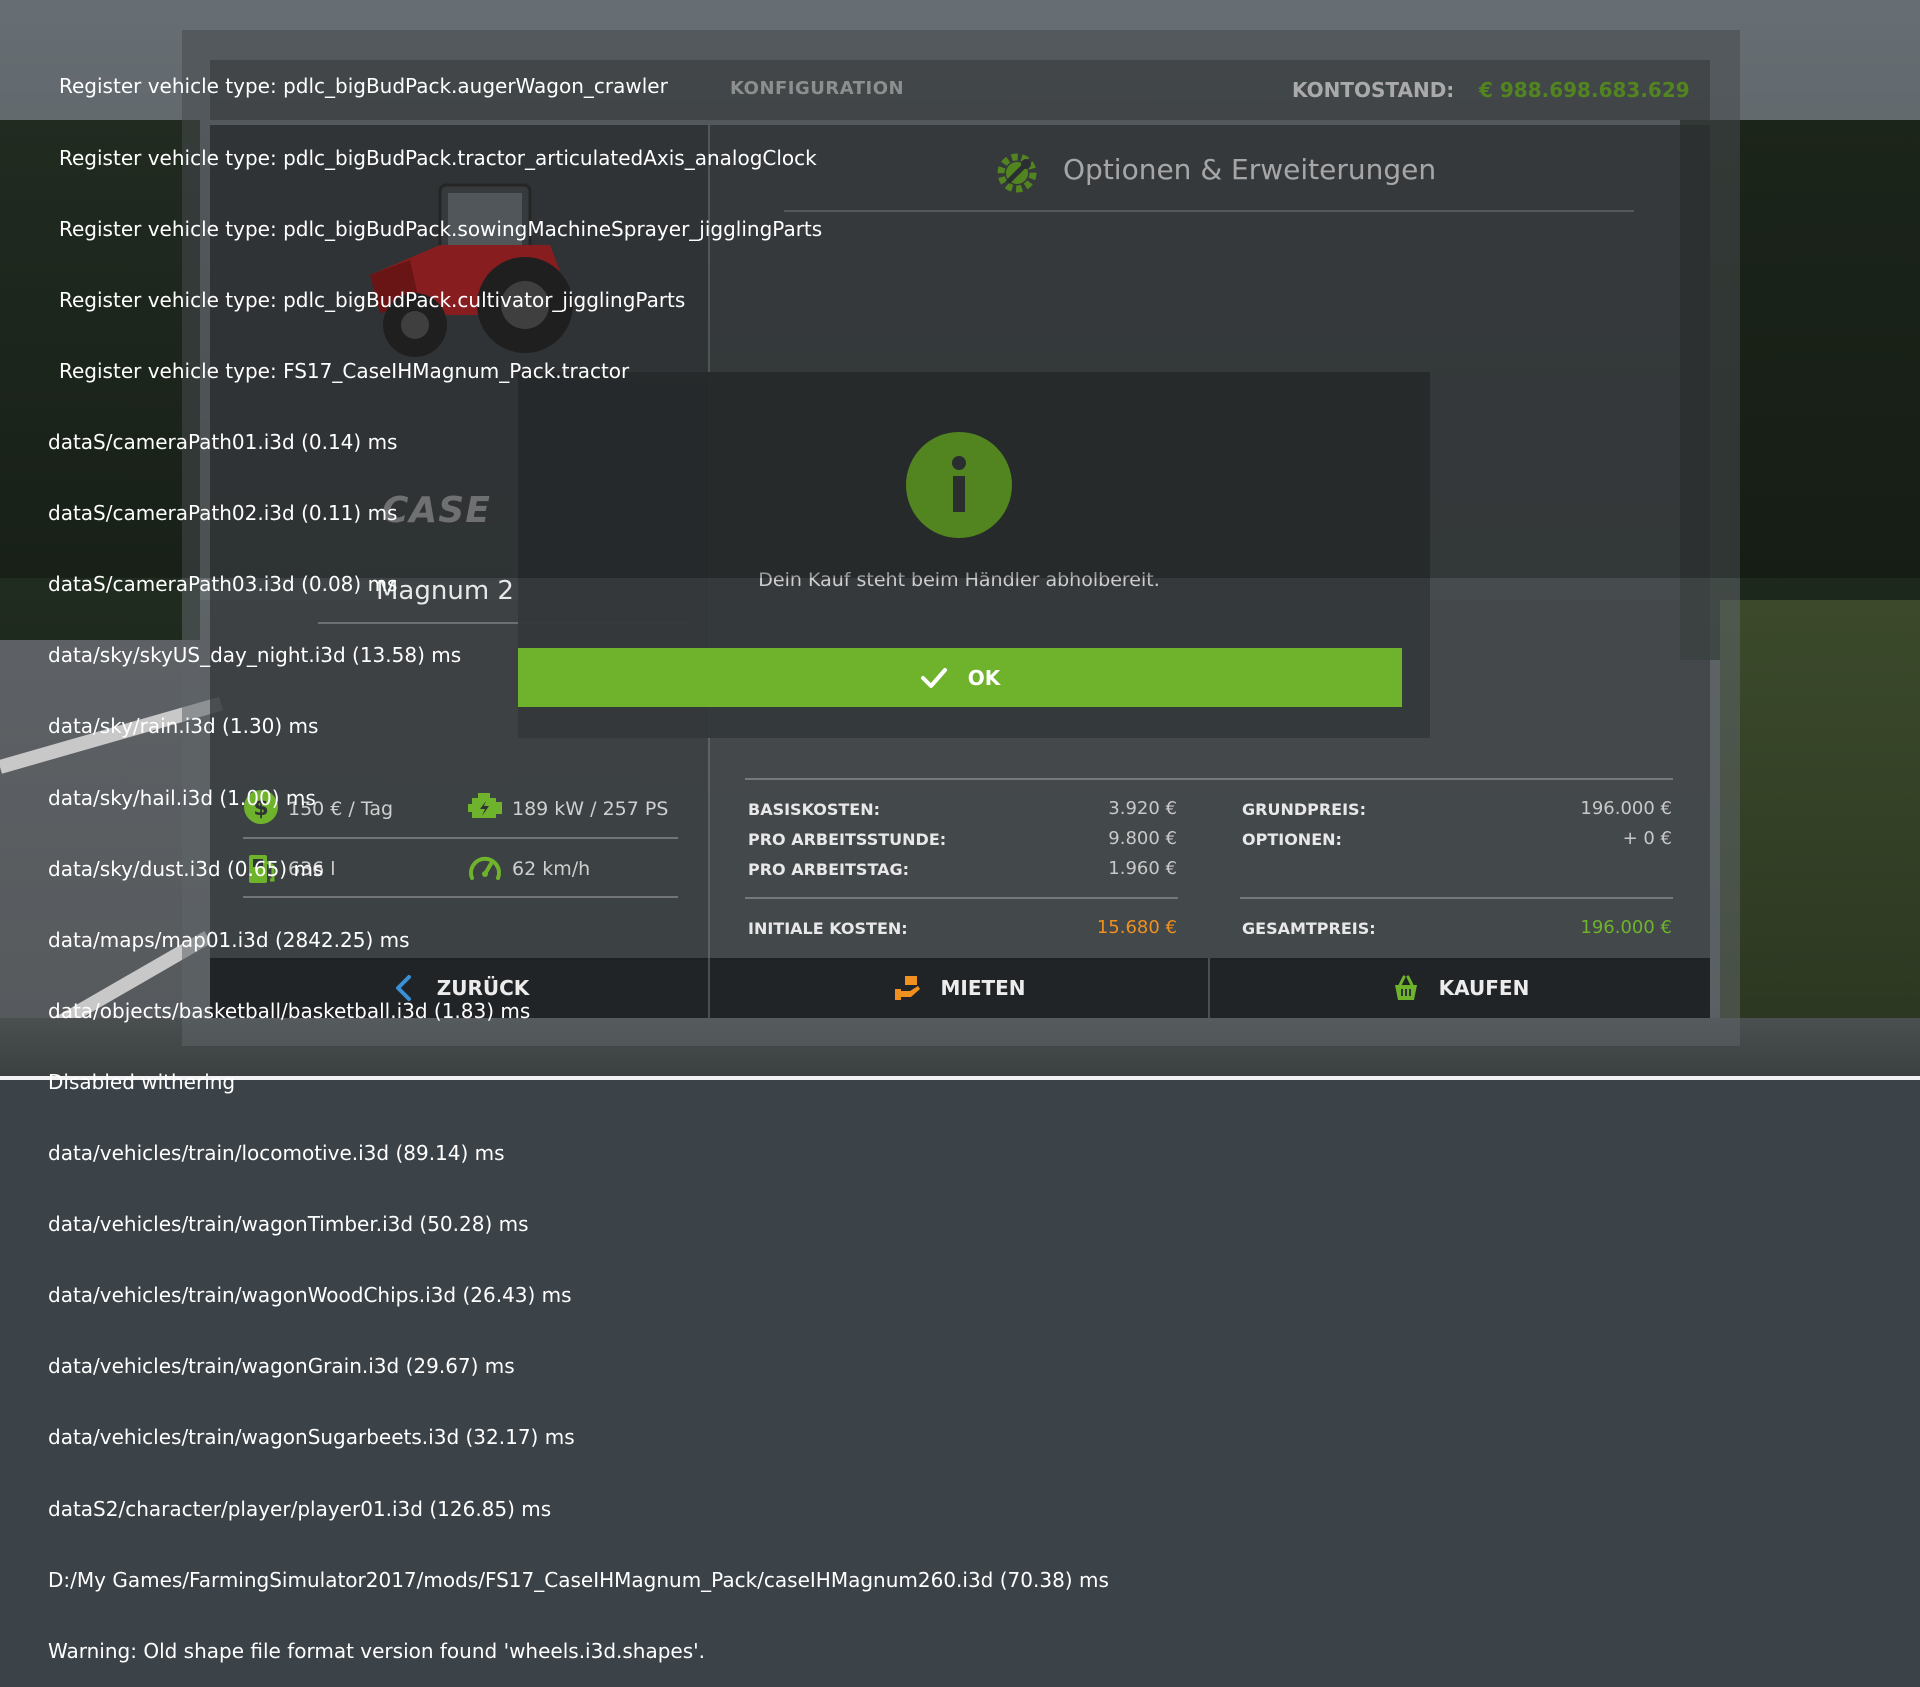 Image resolution: width=1920 pixels, height=1687 pixels. I want to click on base-price-value: 196.000 €, so click(1626, 808).